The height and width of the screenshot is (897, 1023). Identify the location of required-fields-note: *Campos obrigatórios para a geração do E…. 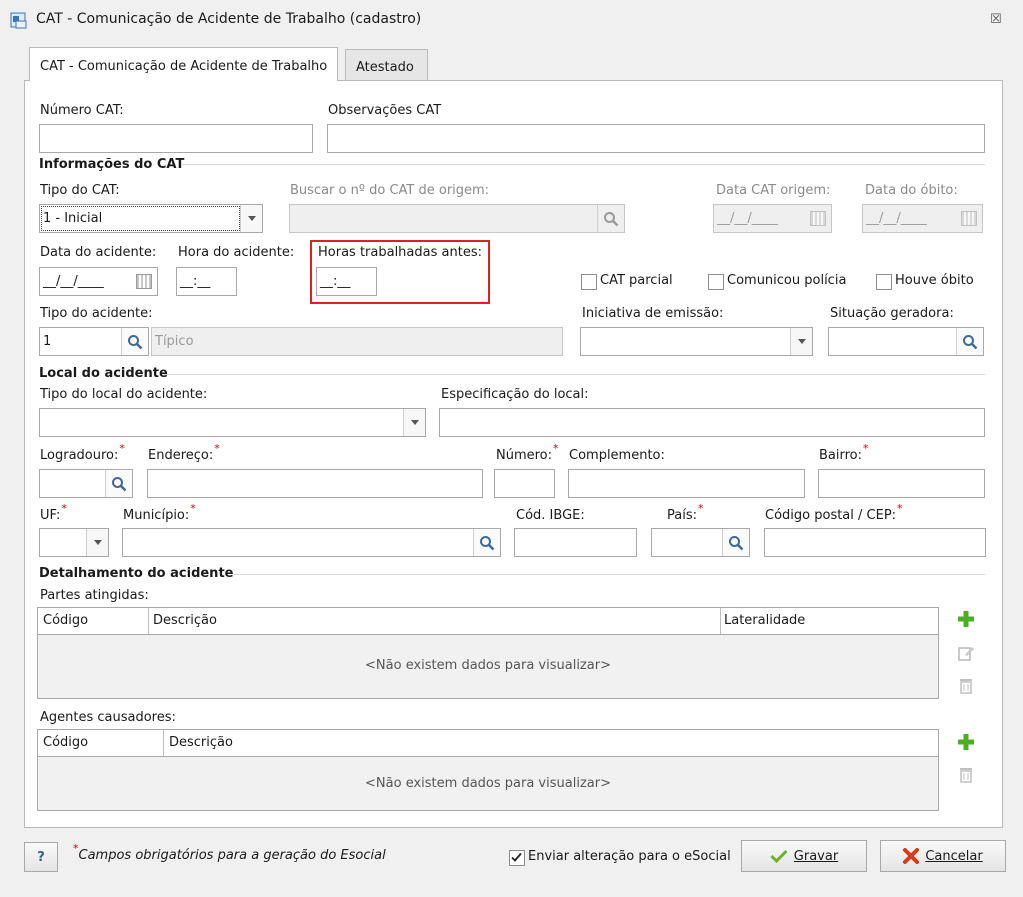
(229, 852).